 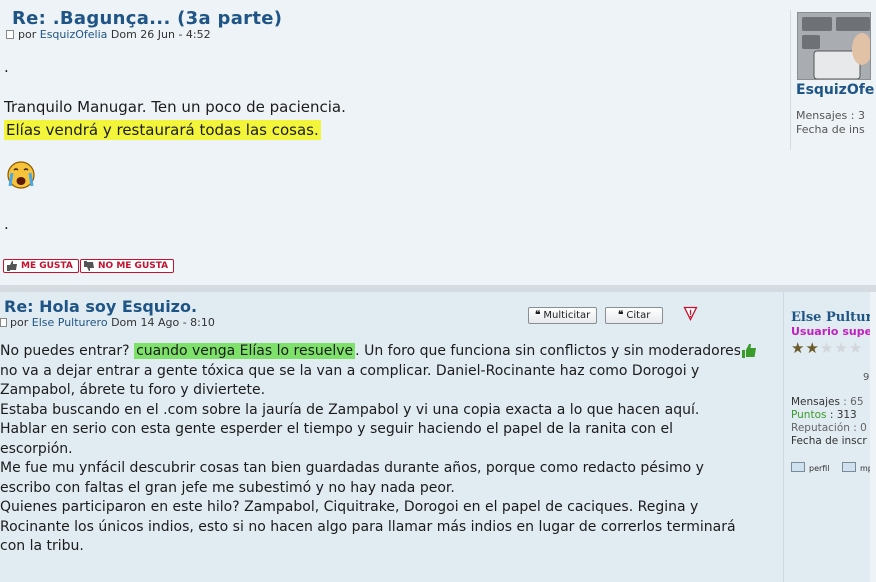 What do you see at coordinates (831, 317) in the screenshot?
I see `post-2-username: Else Pultur` at bounding box center [831, 317].